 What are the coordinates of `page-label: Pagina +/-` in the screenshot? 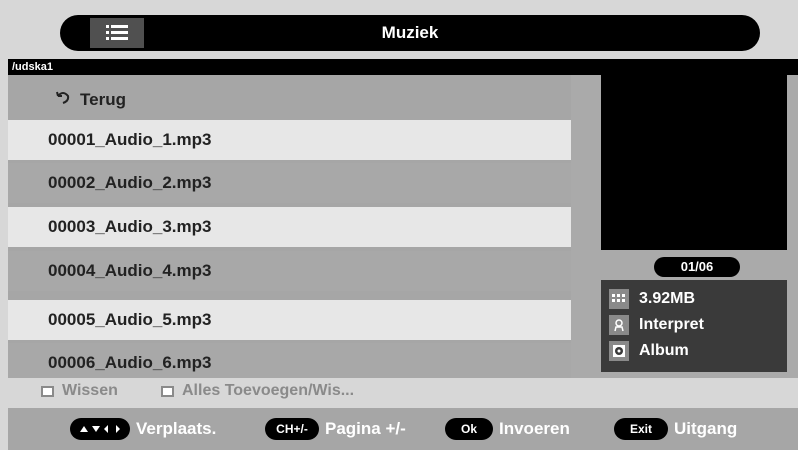 It's located at (365, 428).